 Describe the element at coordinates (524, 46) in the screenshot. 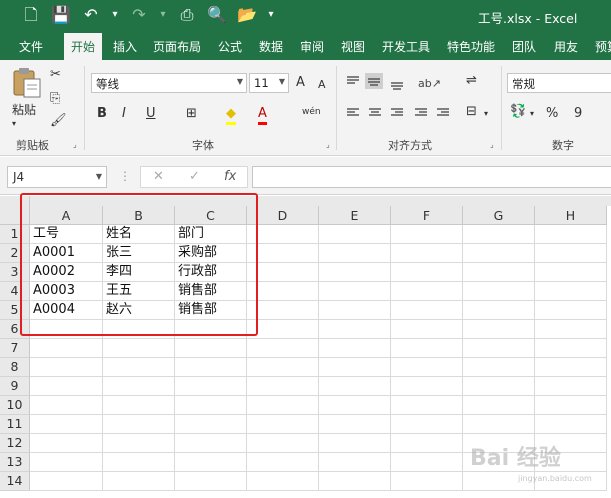

I see `tab-team: 团队` at that location.